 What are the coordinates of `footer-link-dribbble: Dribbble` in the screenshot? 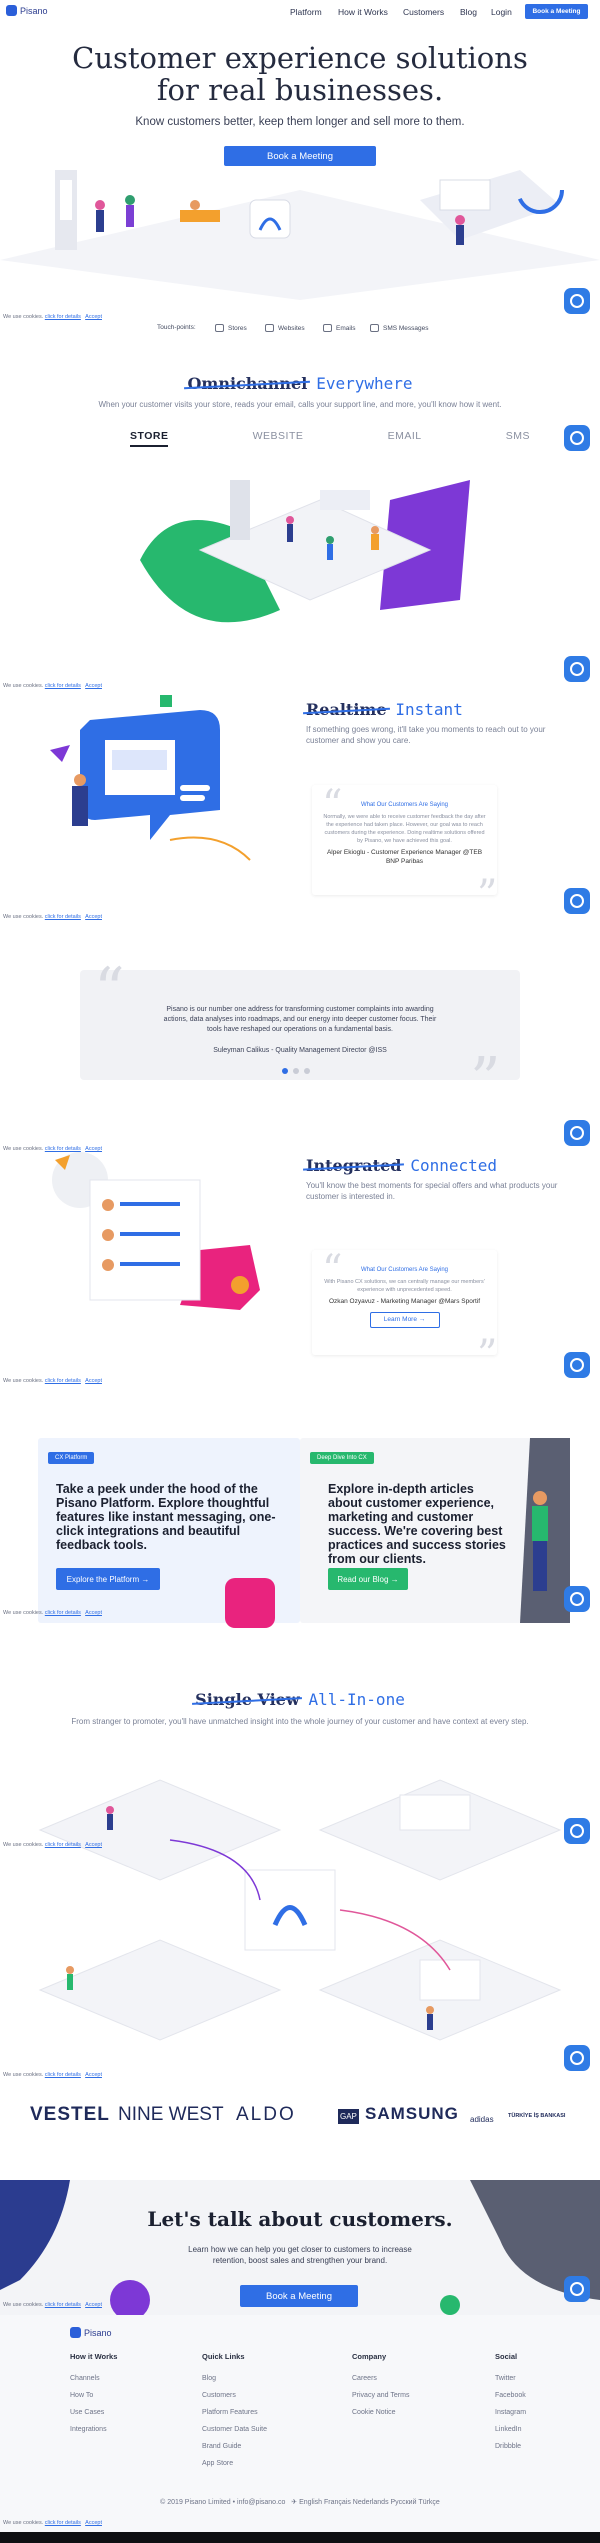 It's located at (510, 2446).